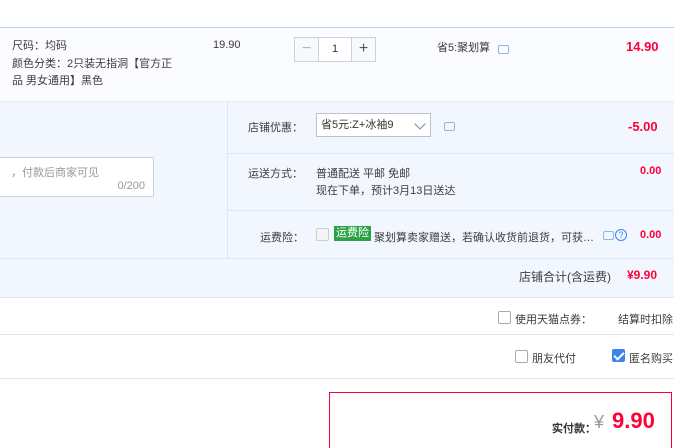  Describe the element at coordinates (275, 128) in the screenshot. I see `coupon-label: 店铺优惠：` at that location.